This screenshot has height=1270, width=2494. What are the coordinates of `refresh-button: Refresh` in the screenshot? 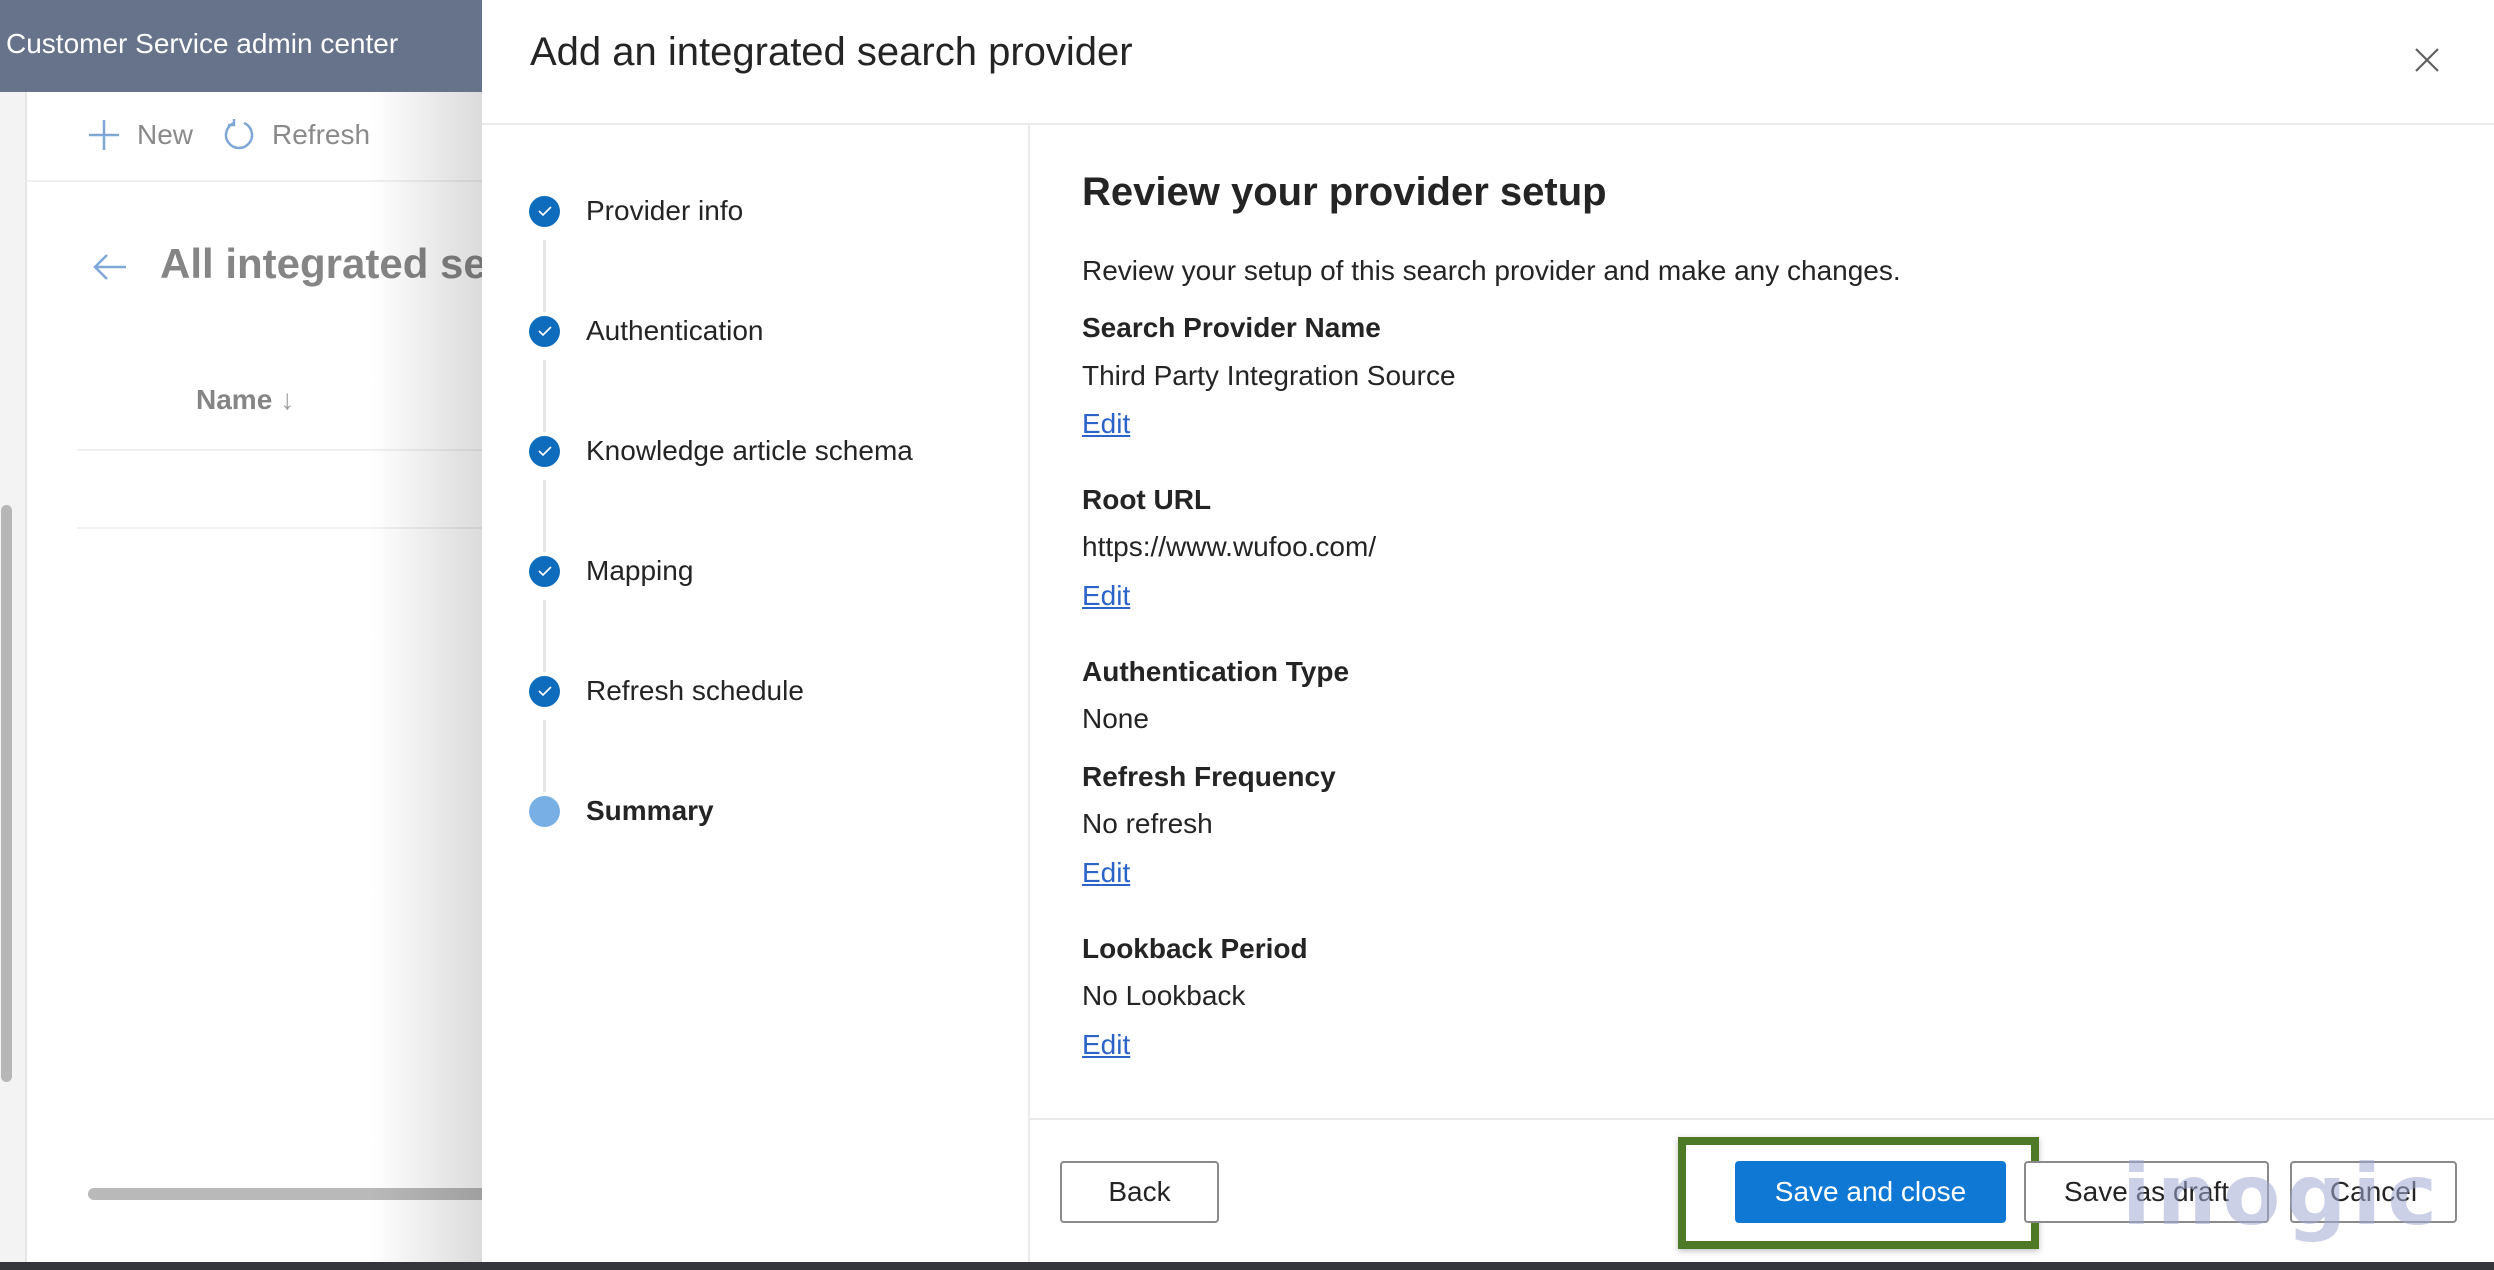 It's located at (296, 135).